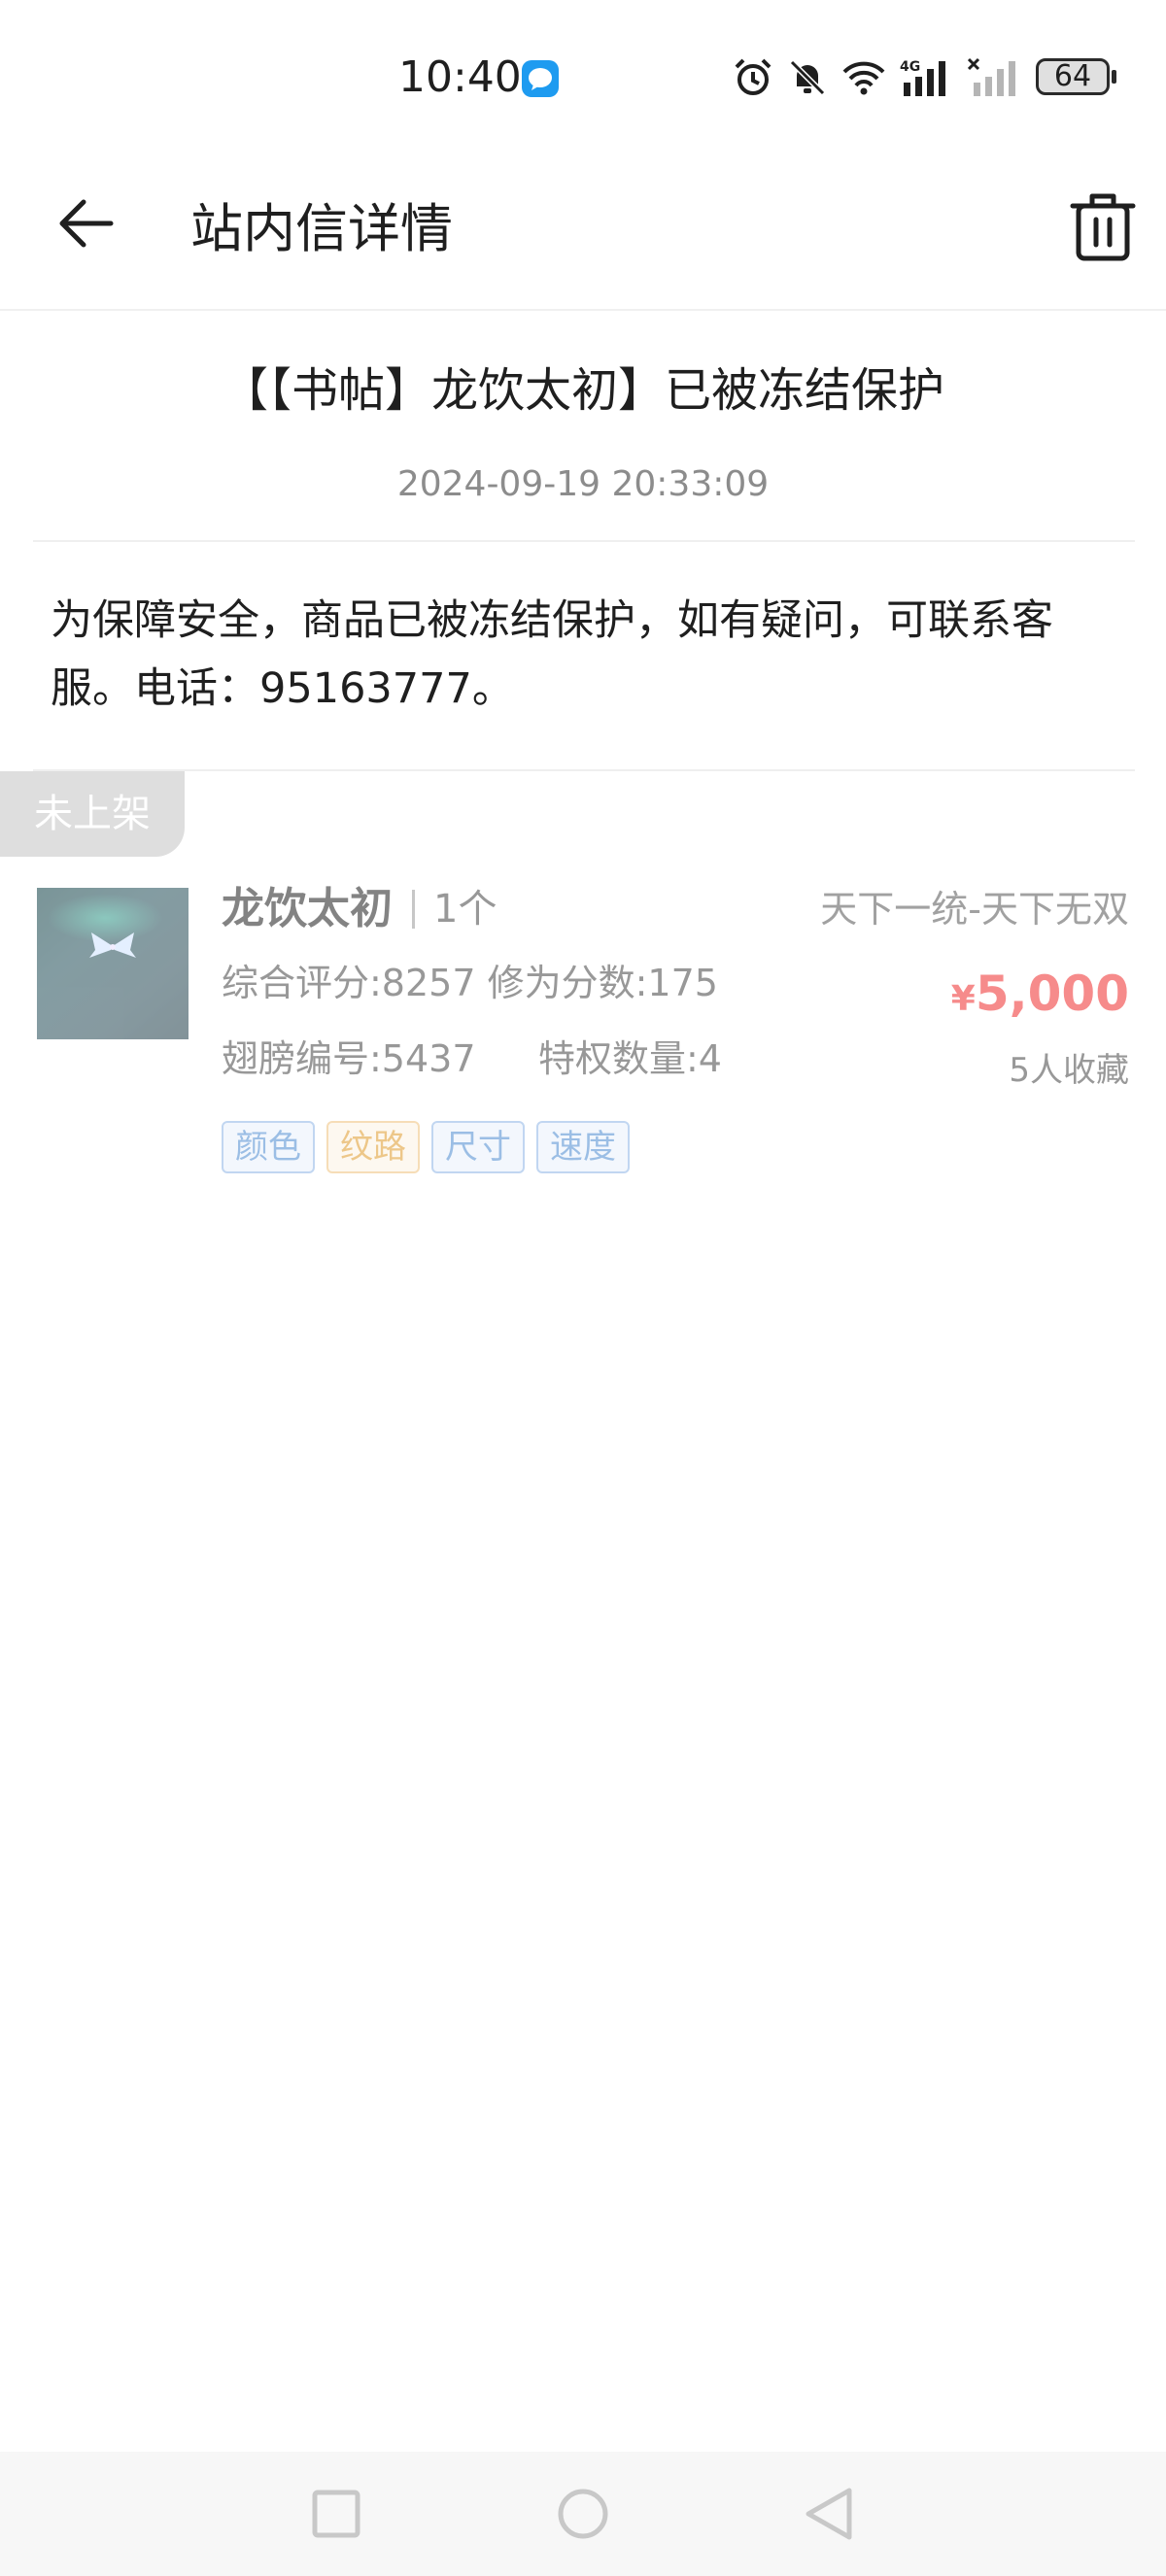  What do you see at coordinates (321, 228) in the screenshot?
I see `page-title: 站内信详情` at bounding box center [321, 228].